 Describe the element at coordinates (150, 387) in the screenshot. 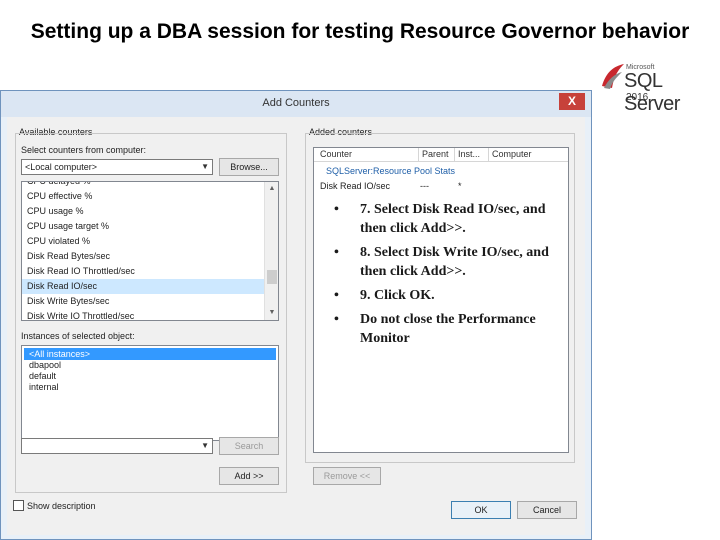

I see `instance-item: internal` at that location.